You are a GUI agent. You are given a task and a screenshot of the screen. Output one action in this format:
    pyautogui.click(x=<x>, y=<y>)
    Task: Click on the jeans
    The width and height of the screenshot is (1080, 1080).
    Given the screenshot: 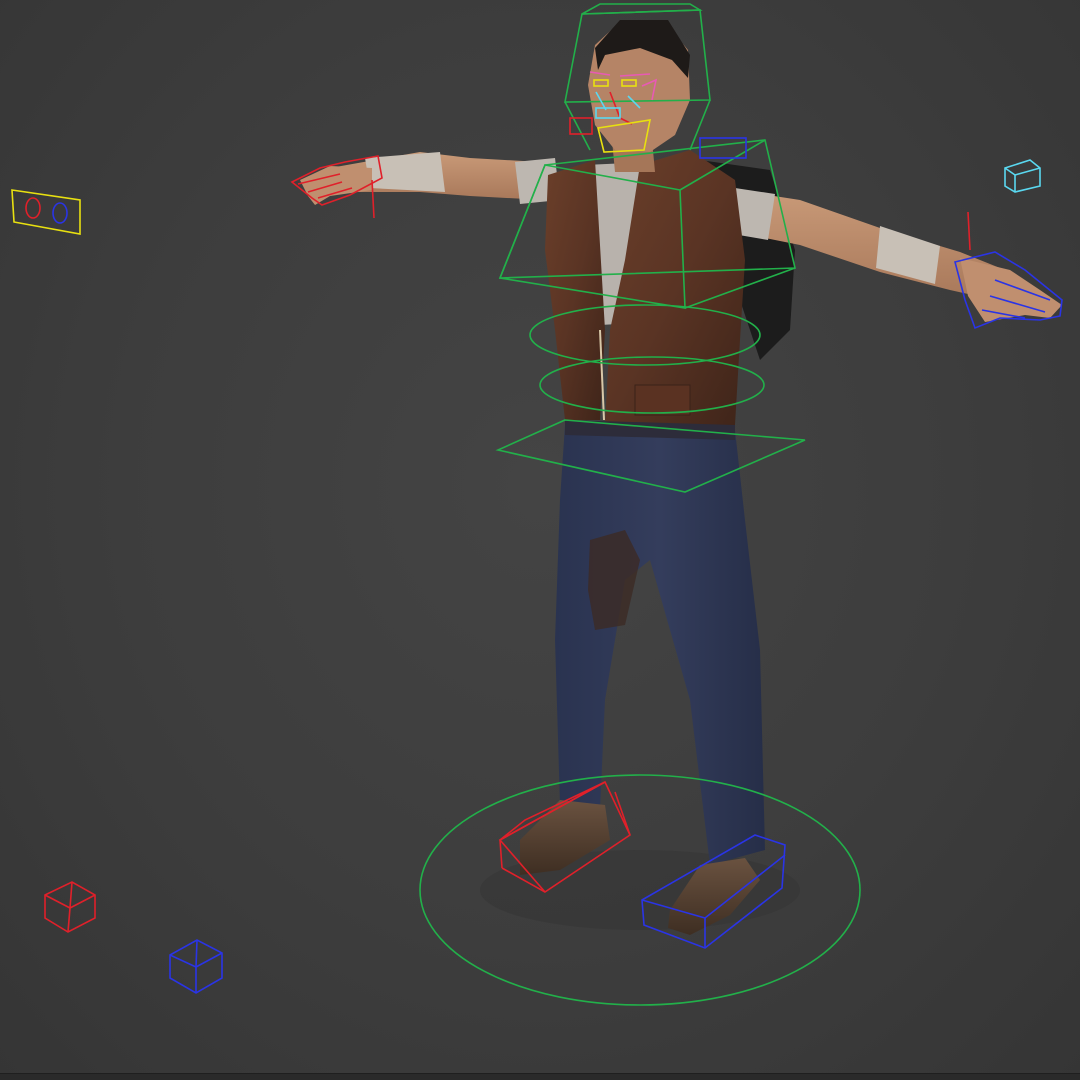 What is the action you would take?
    pyautogui.click(x=660, y=645)
    